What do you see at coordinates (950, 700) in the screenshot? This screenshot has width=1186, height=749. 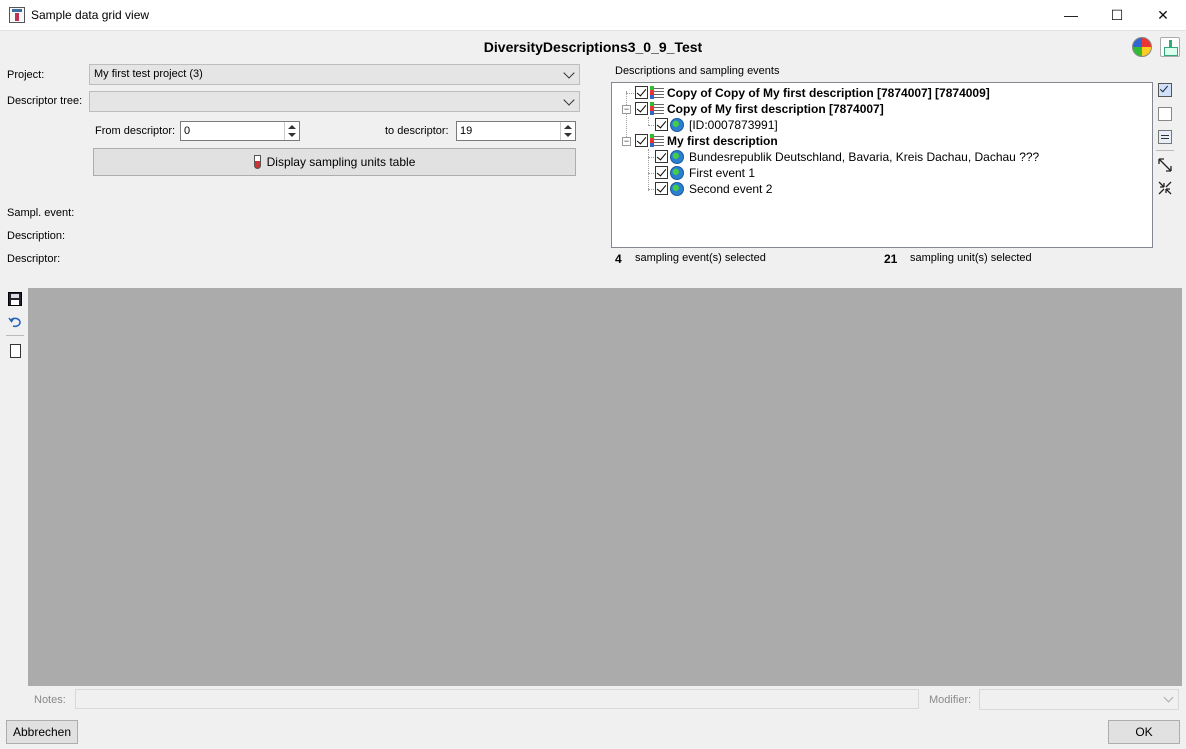 I see `modifier-label: Modifier:` at bounding box center [950, 700].